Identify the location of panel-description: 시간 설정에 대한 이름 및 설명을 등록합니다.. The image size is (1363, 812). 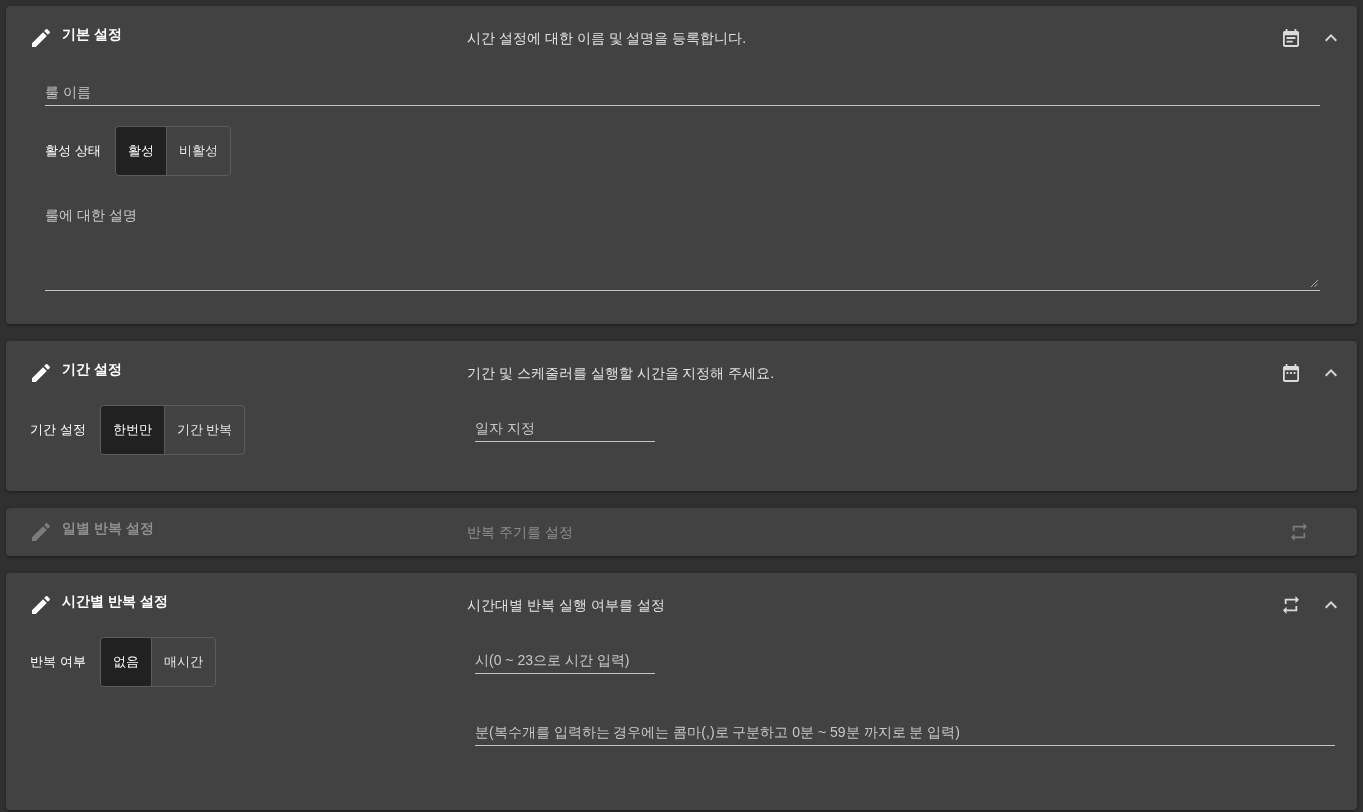
(607, 38).